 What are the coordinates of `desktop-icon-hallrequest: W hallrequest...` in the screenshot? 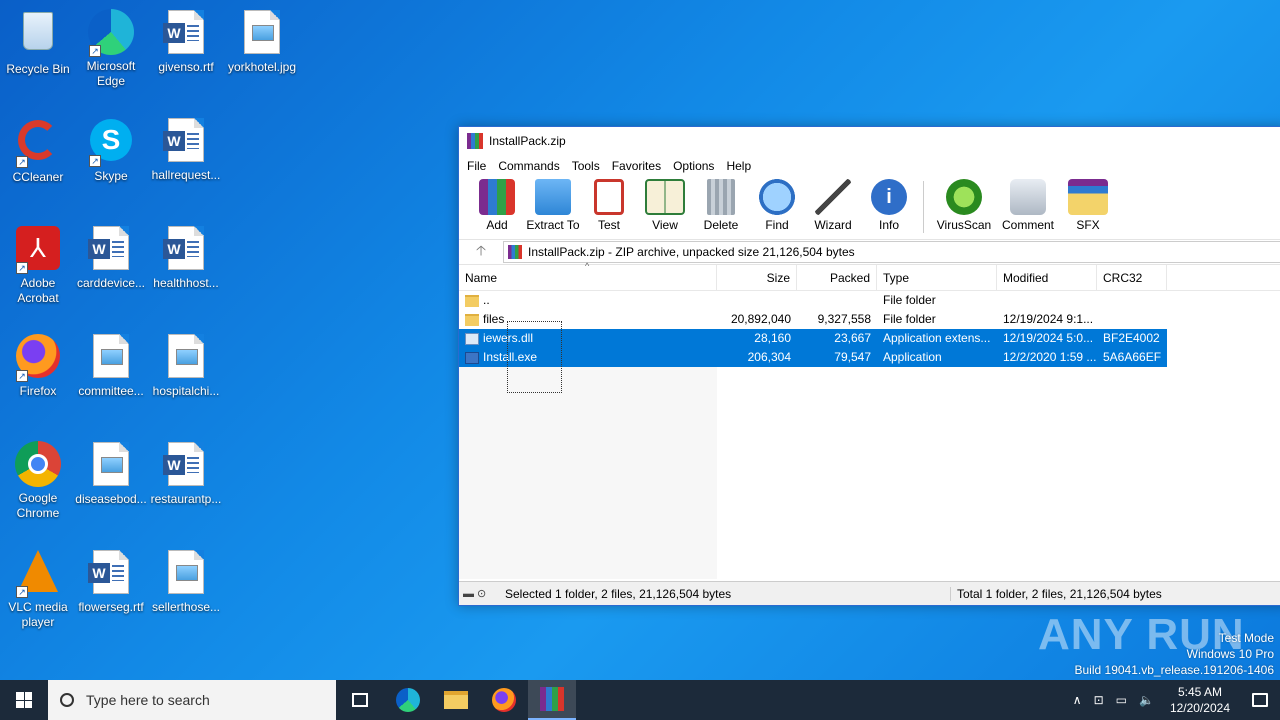 It's located at (186, 149).